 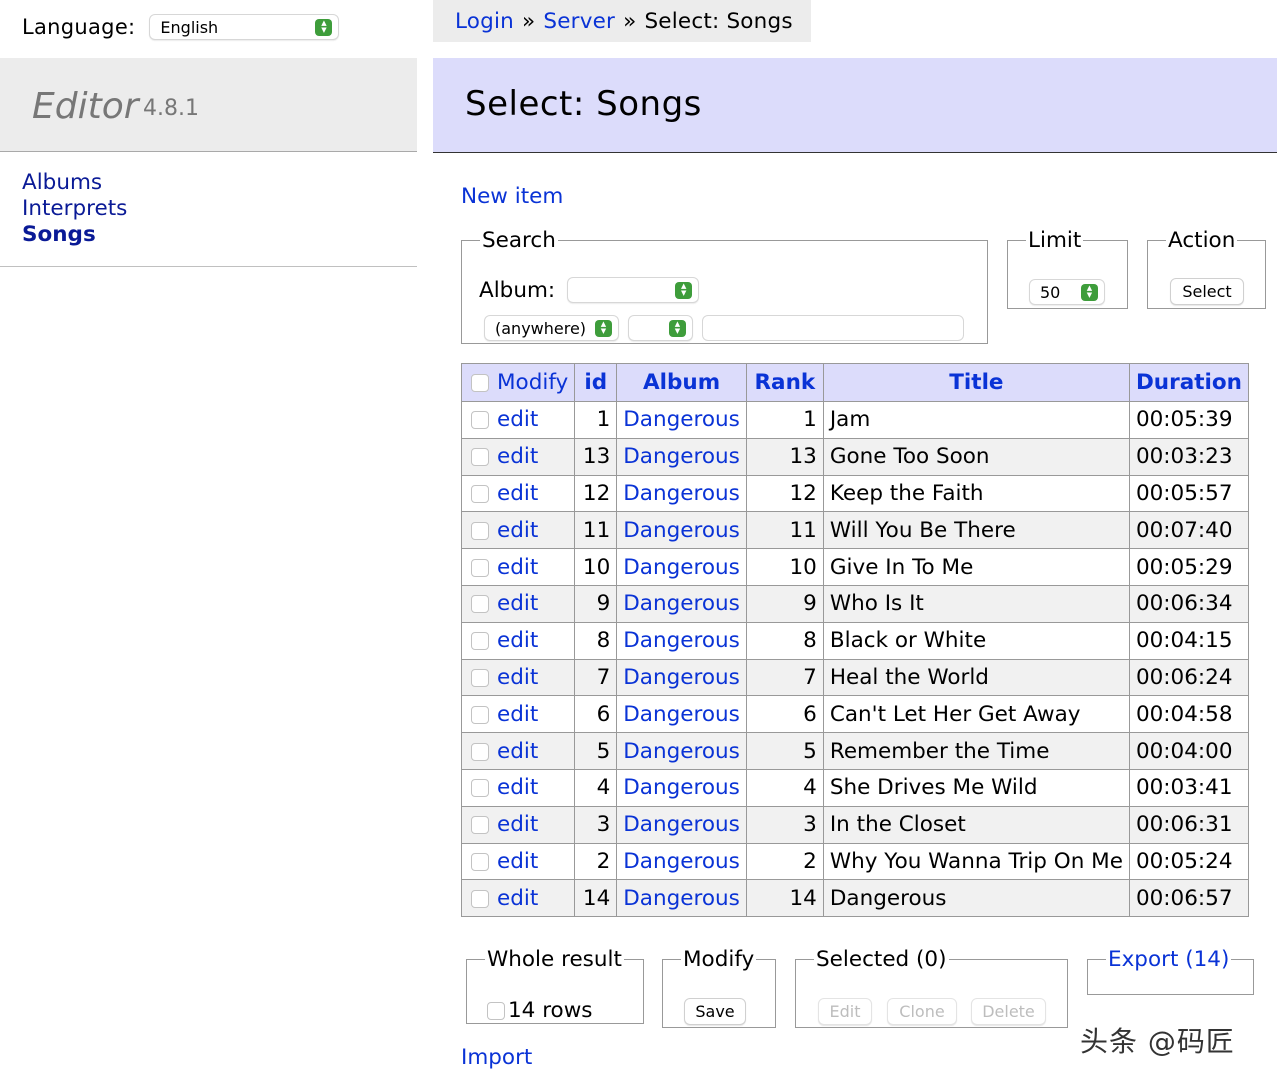 I want to click on edit-selected-button: Edit, so click(x=845, y=1011).